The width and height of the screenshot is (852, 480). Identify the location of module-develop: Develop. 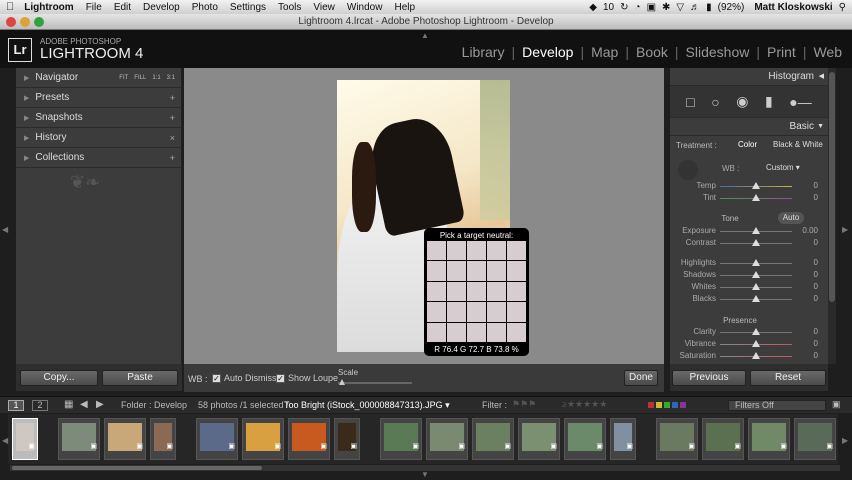
(547, 52).